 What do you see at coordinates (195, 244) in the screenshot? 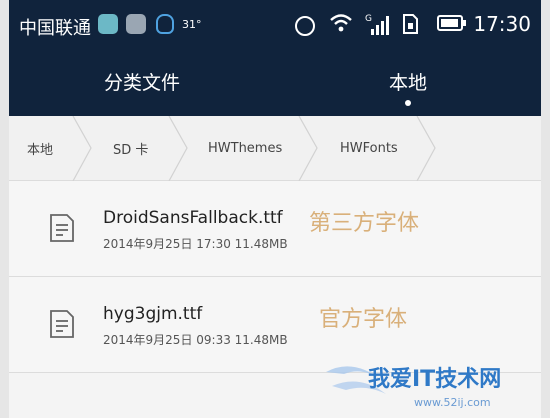
I see `file-meta: 2014年9月25日 17:30 11.48MB` at bounding box center [195, 244].